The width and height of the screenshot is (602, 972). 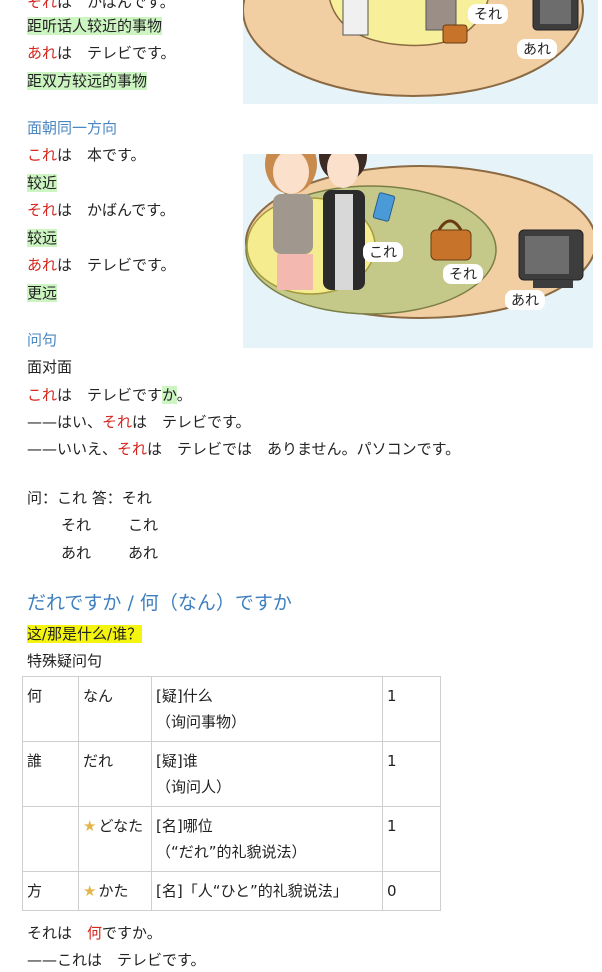 What do you see at coordinates (65, 422) in the screenshot?
I see `answer-prefix: ——はい、` at bounding box center [65, 422].